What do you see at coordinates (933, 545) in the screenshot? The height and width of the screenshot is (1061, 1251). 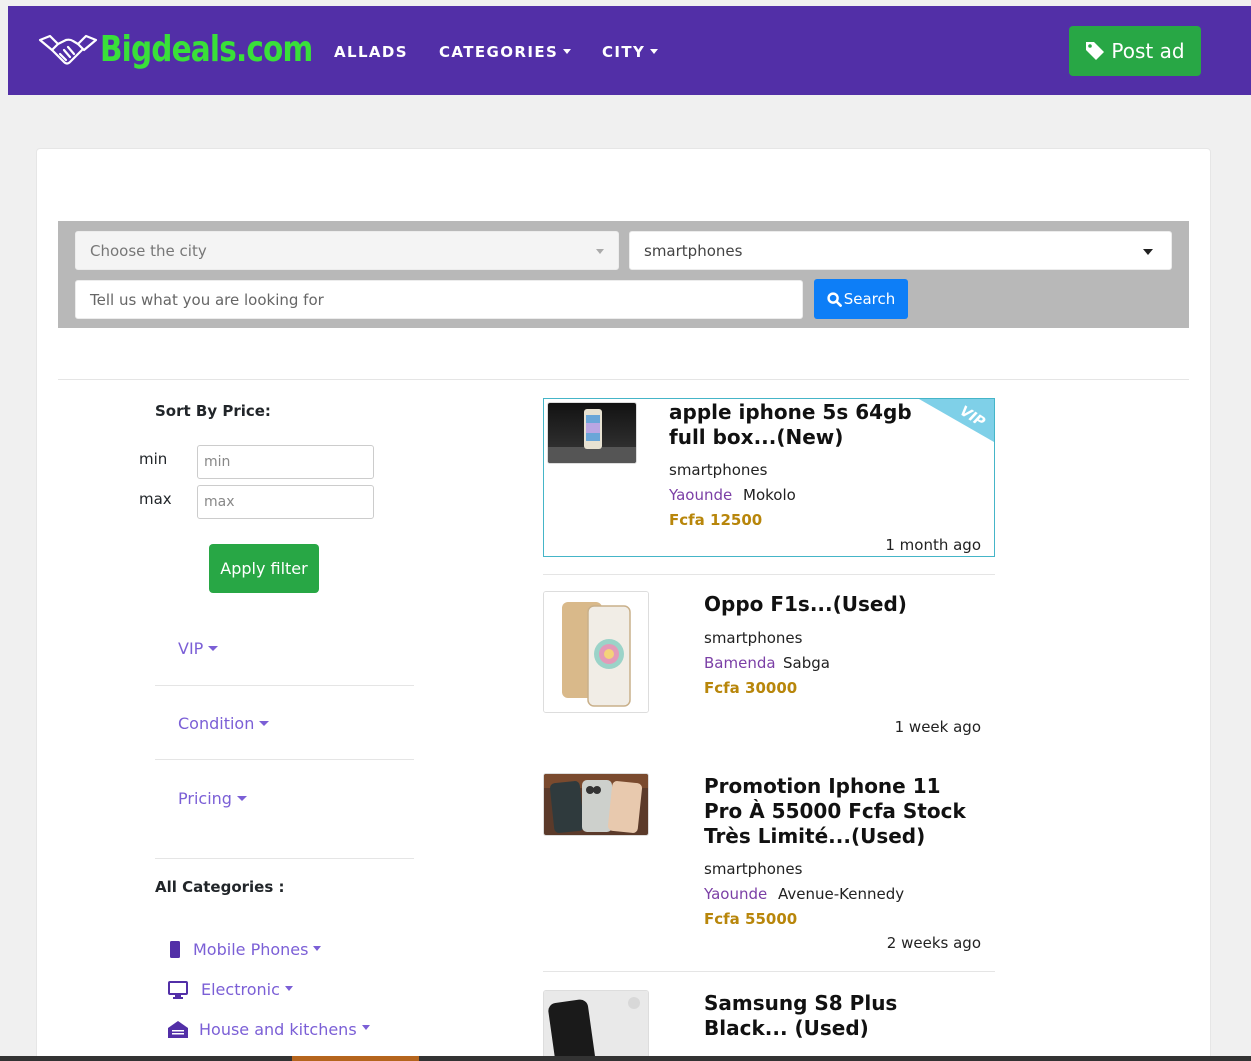 I see `listing-time: 1 month ago` at bounding box center [933, 545].